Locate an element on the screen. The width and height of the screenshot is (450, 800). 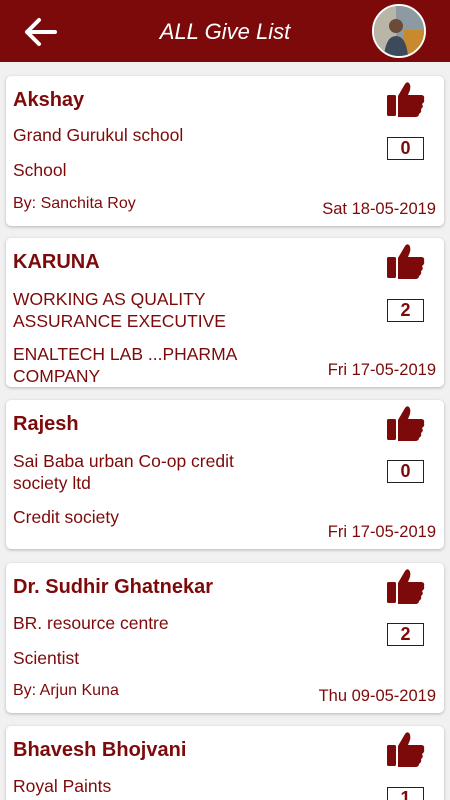
list-item: Bhavesh Bhojvani Royal Paints 1 is located at coordinates (225, 763).